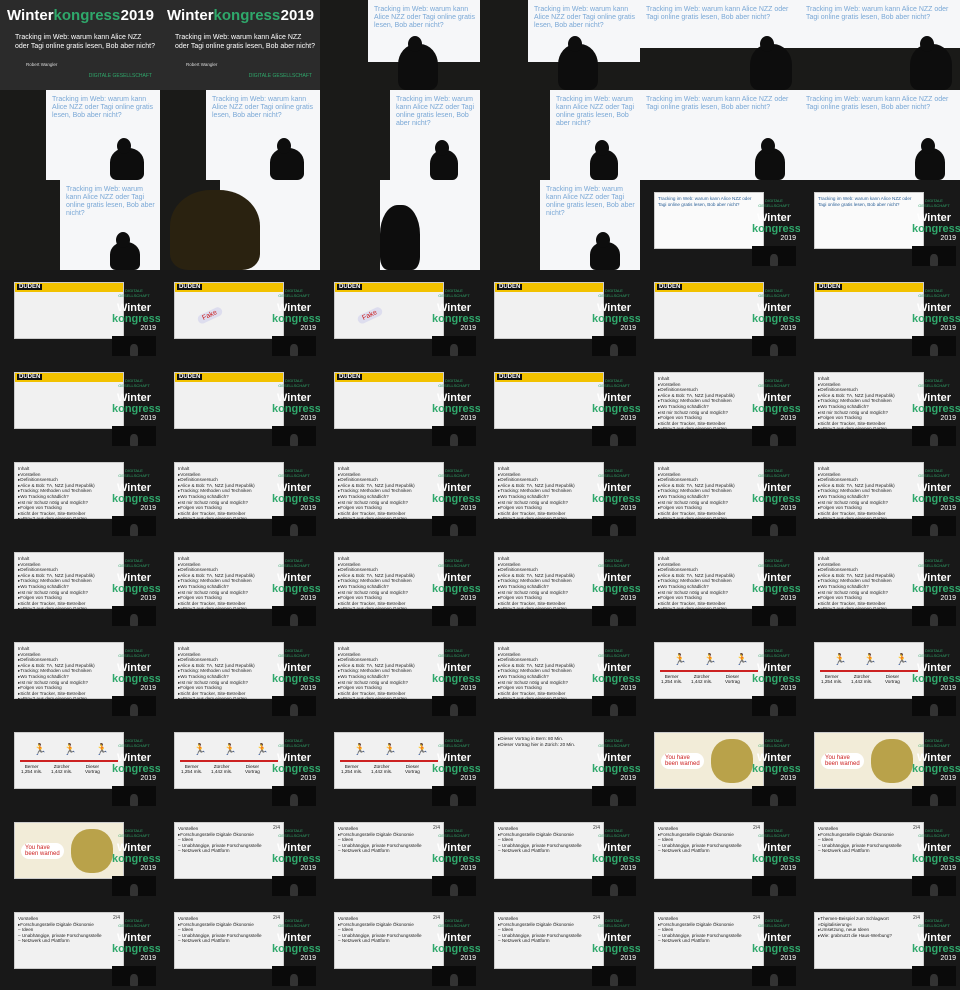 Image resolution: width=960 pixels, height=990 pixels. What do you see at coordinates (389, 761) in the screenshot?
I see `timeline-arrow` at bounding box center [389, 761].